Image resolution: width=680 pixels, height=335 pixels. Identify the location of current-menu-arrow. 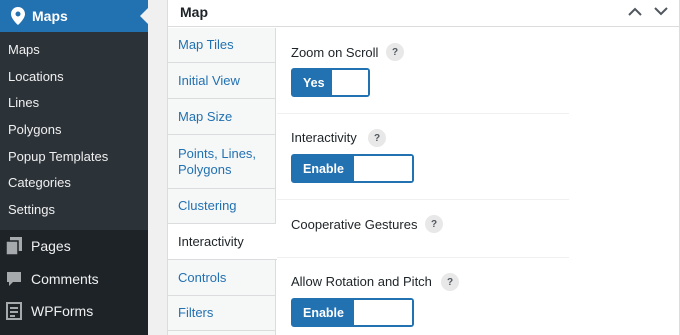
(144, 16).